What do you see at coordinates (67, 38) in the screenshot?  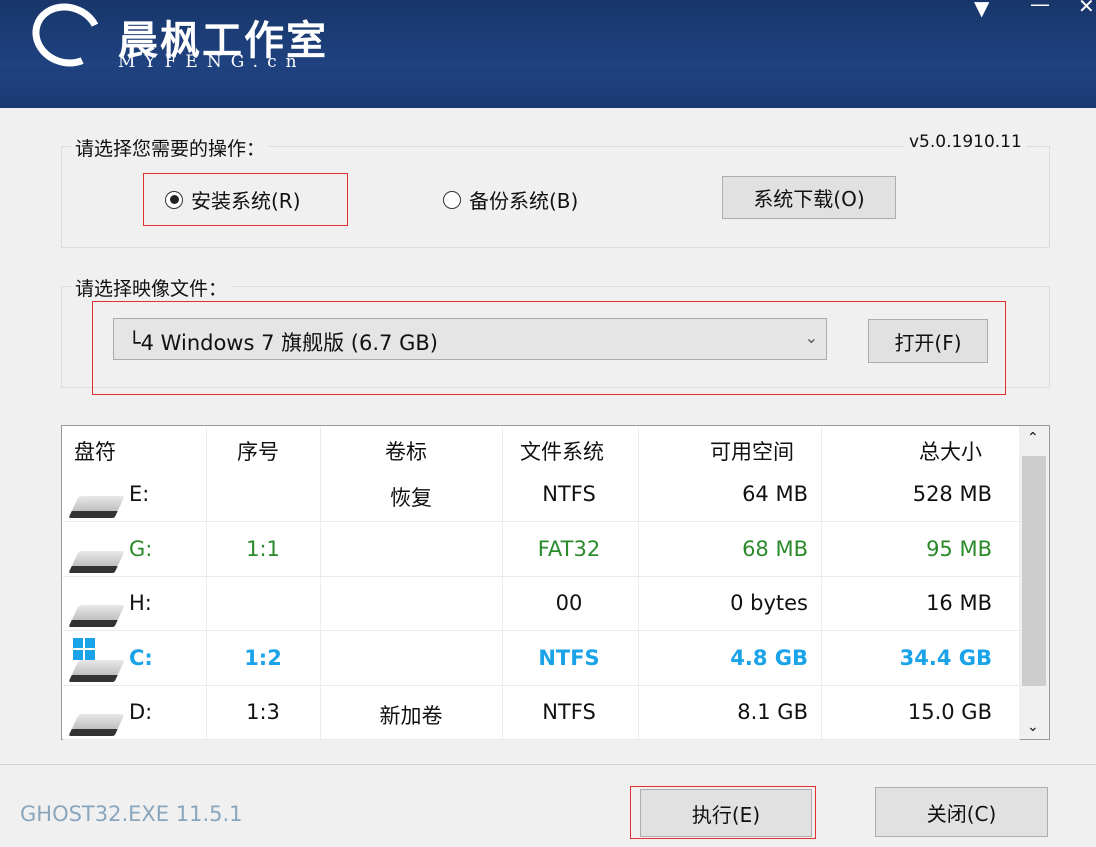 I see `logo-icon` at bounding box center [67, 38].